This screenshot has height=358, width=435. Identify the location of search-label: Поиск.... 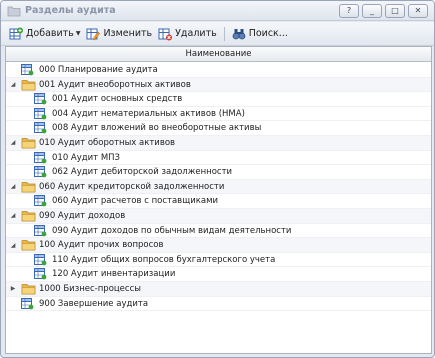
(268, 33).